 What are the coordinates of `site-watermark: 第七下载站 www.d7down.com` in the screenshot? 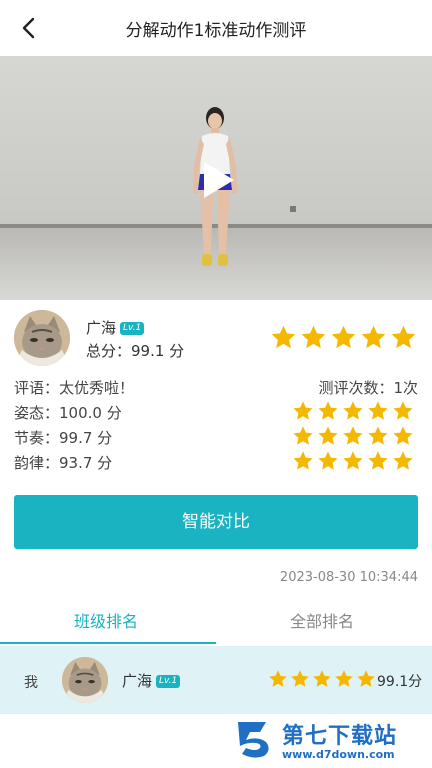 It's located at (334, 742).